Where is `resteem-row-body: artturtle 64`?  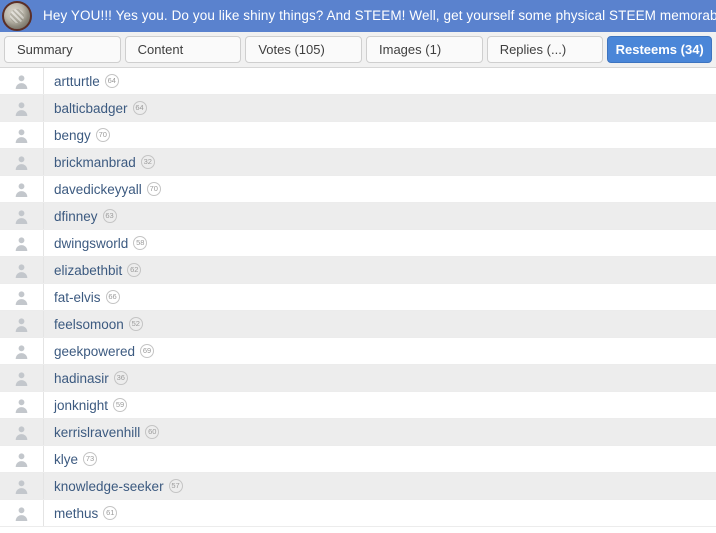 resteem-row-body: artturtle 64 is located at coordinates (81, 81).